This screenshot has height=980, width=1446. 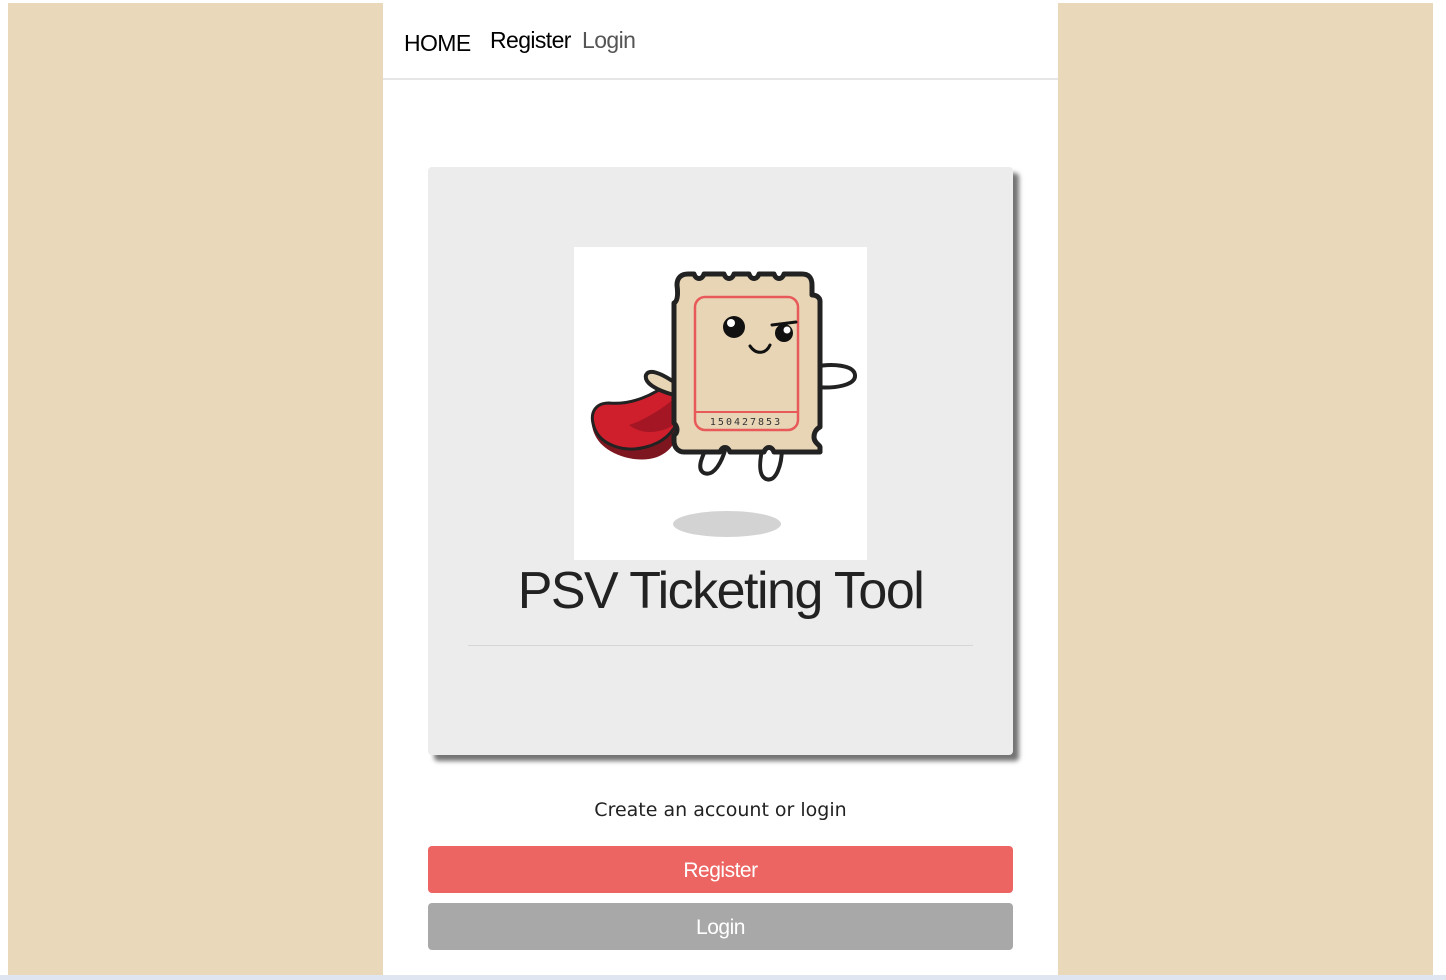 What do you see at coordinates (720, 869) in the screenshot?
I see `register-button: Register` at bounding box center [720, 869].